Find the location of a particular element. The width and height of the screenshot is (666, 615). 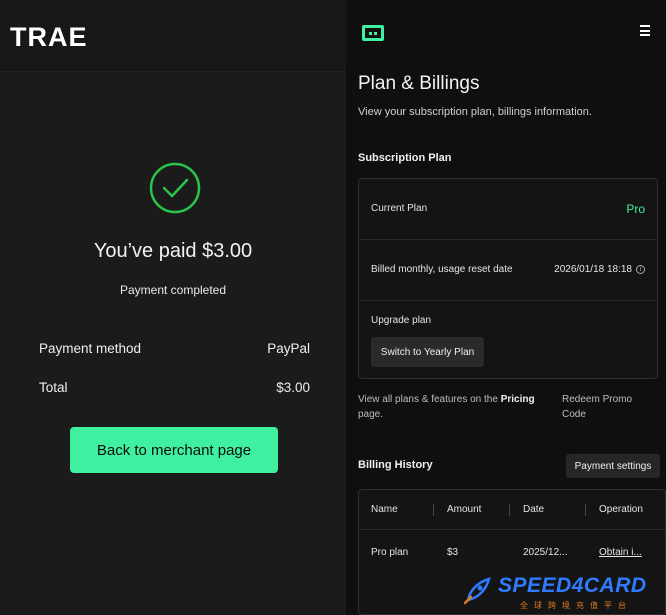

total-label: Total is located at coordinates (53, 387).